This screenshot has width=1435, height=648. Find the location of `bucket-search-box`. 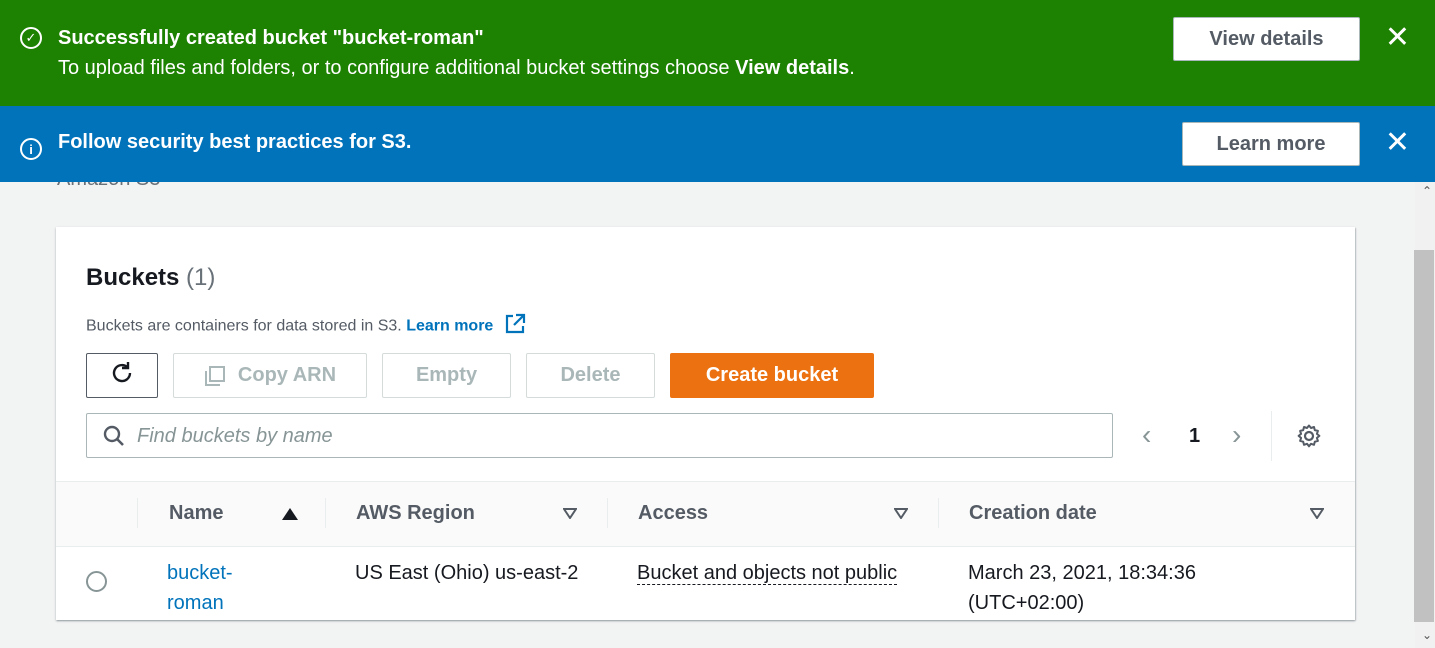

bucket-search-box is located at coordinates (599, 435).